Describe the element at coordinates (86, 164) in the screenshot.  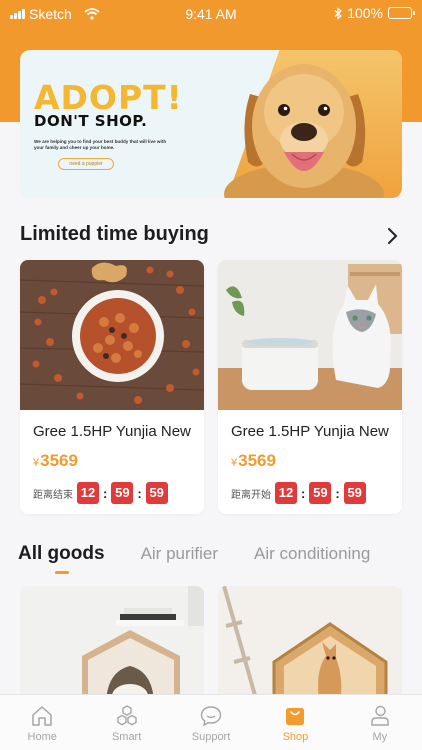
I see `banner-cta-button: need a puppier` at that location.